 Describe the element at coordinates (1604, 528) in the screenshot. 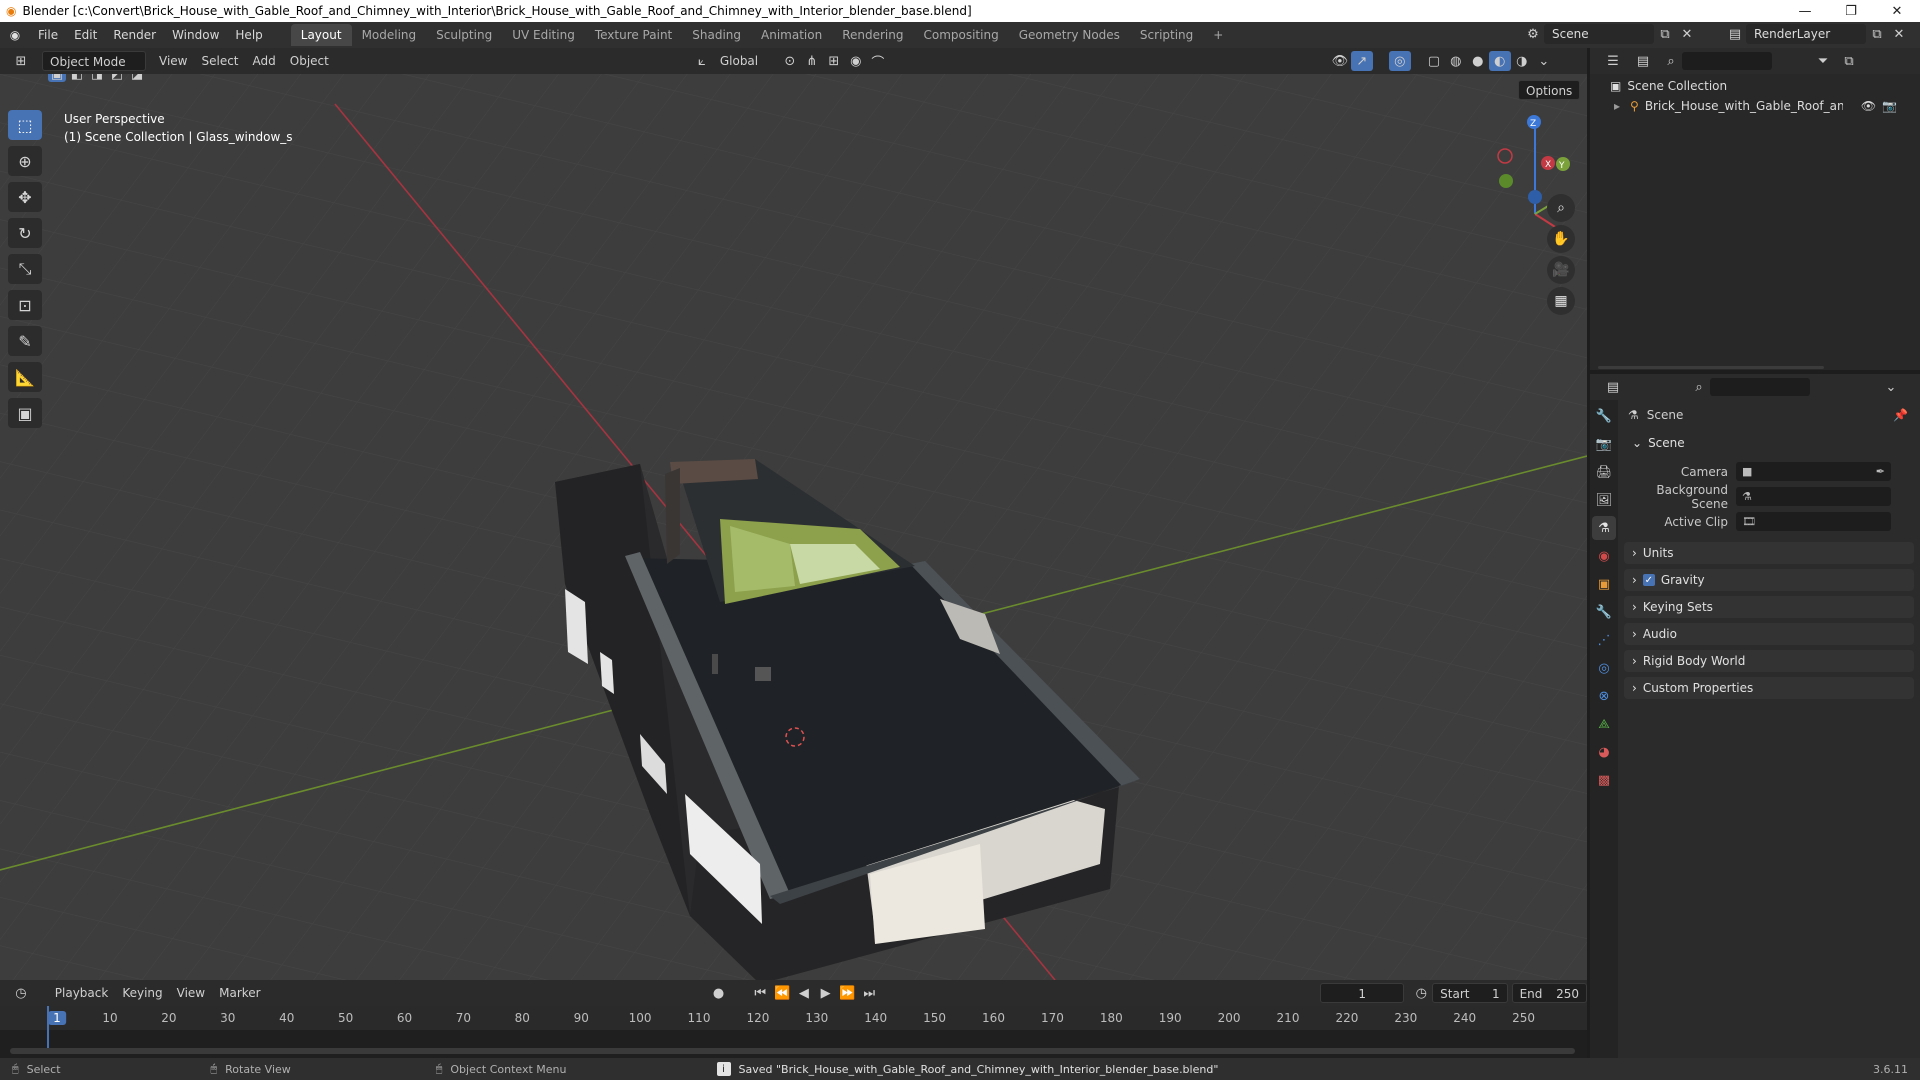

I see `scene-tab-icon: ⚗` at that location.